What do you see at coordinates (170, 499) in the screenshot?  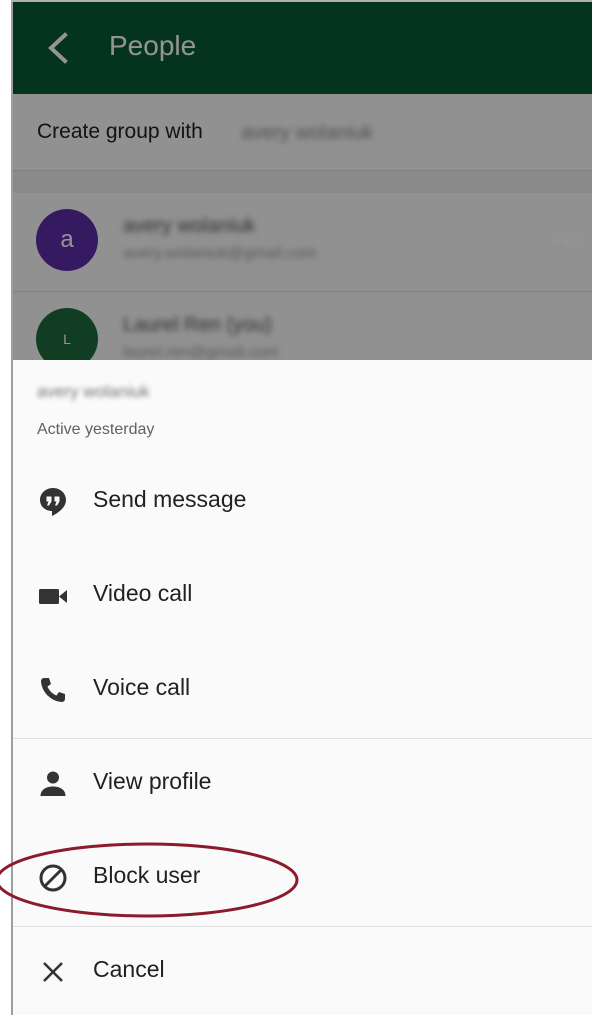 I see `send-message-label: Send message` at bounding box center [170, 499].